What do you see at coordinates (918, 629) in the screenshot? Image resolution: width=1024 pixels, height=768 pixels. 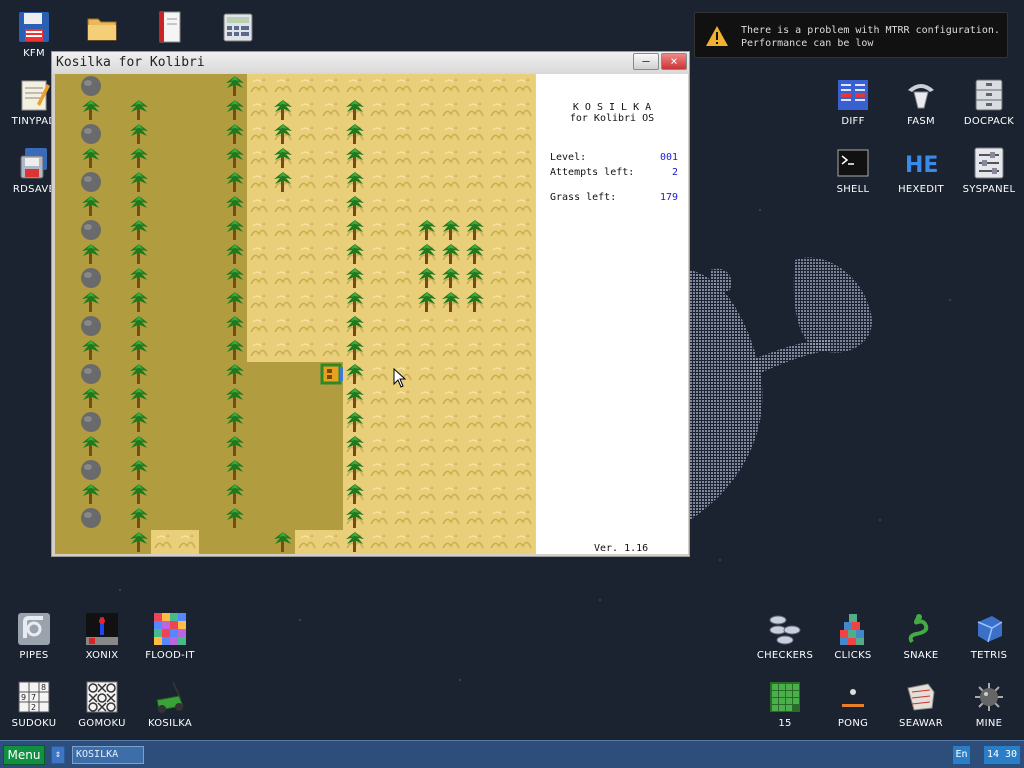 I see `snake-icon` at bounding box center [918, 629].